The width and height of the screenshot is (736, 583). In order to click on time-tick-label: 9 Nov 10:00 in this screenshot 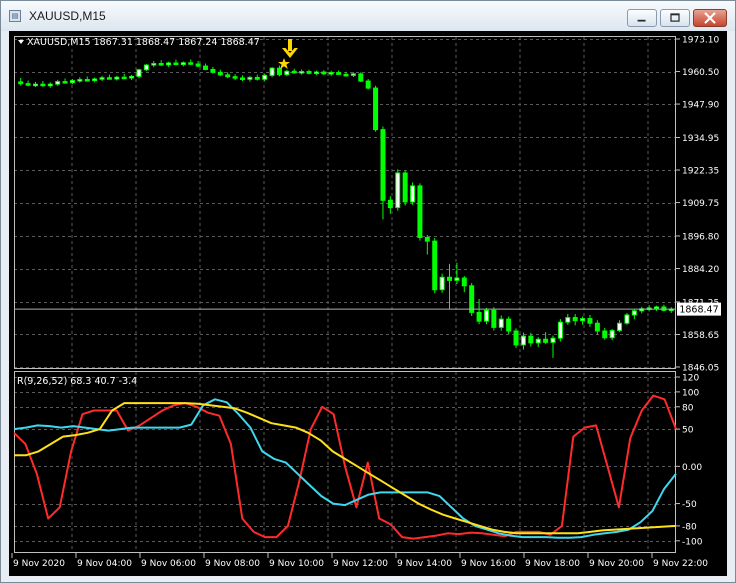, I will do `click(296, 564)`.